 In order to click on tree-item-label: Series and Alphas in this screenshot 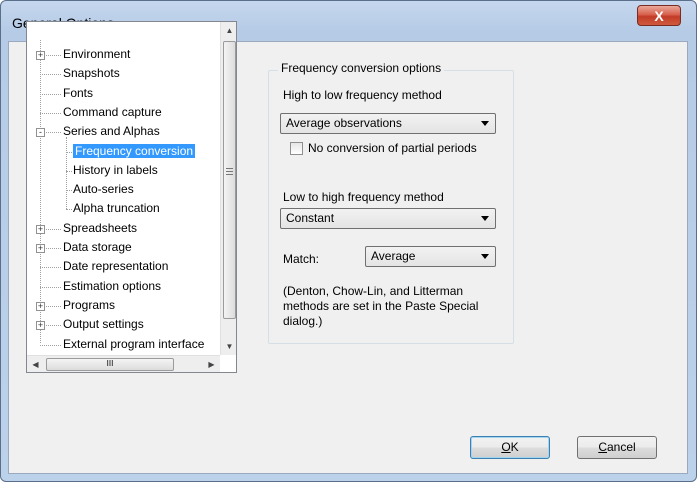, I will do `click(111, 131)`.